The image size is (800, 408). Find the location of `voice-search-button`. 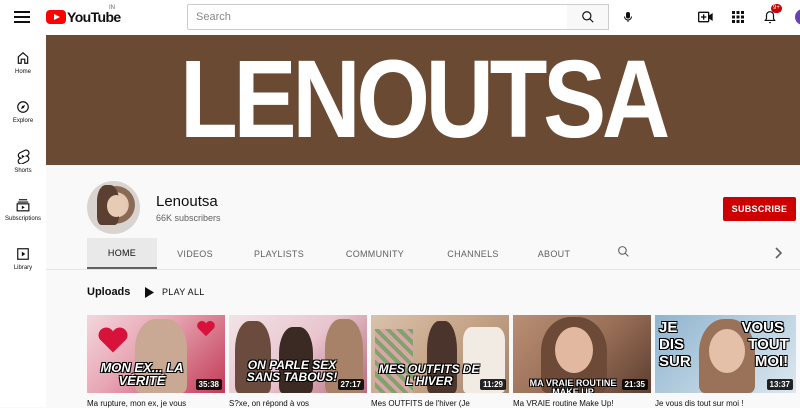

voice-search-button is located at coordinates (628, 17).